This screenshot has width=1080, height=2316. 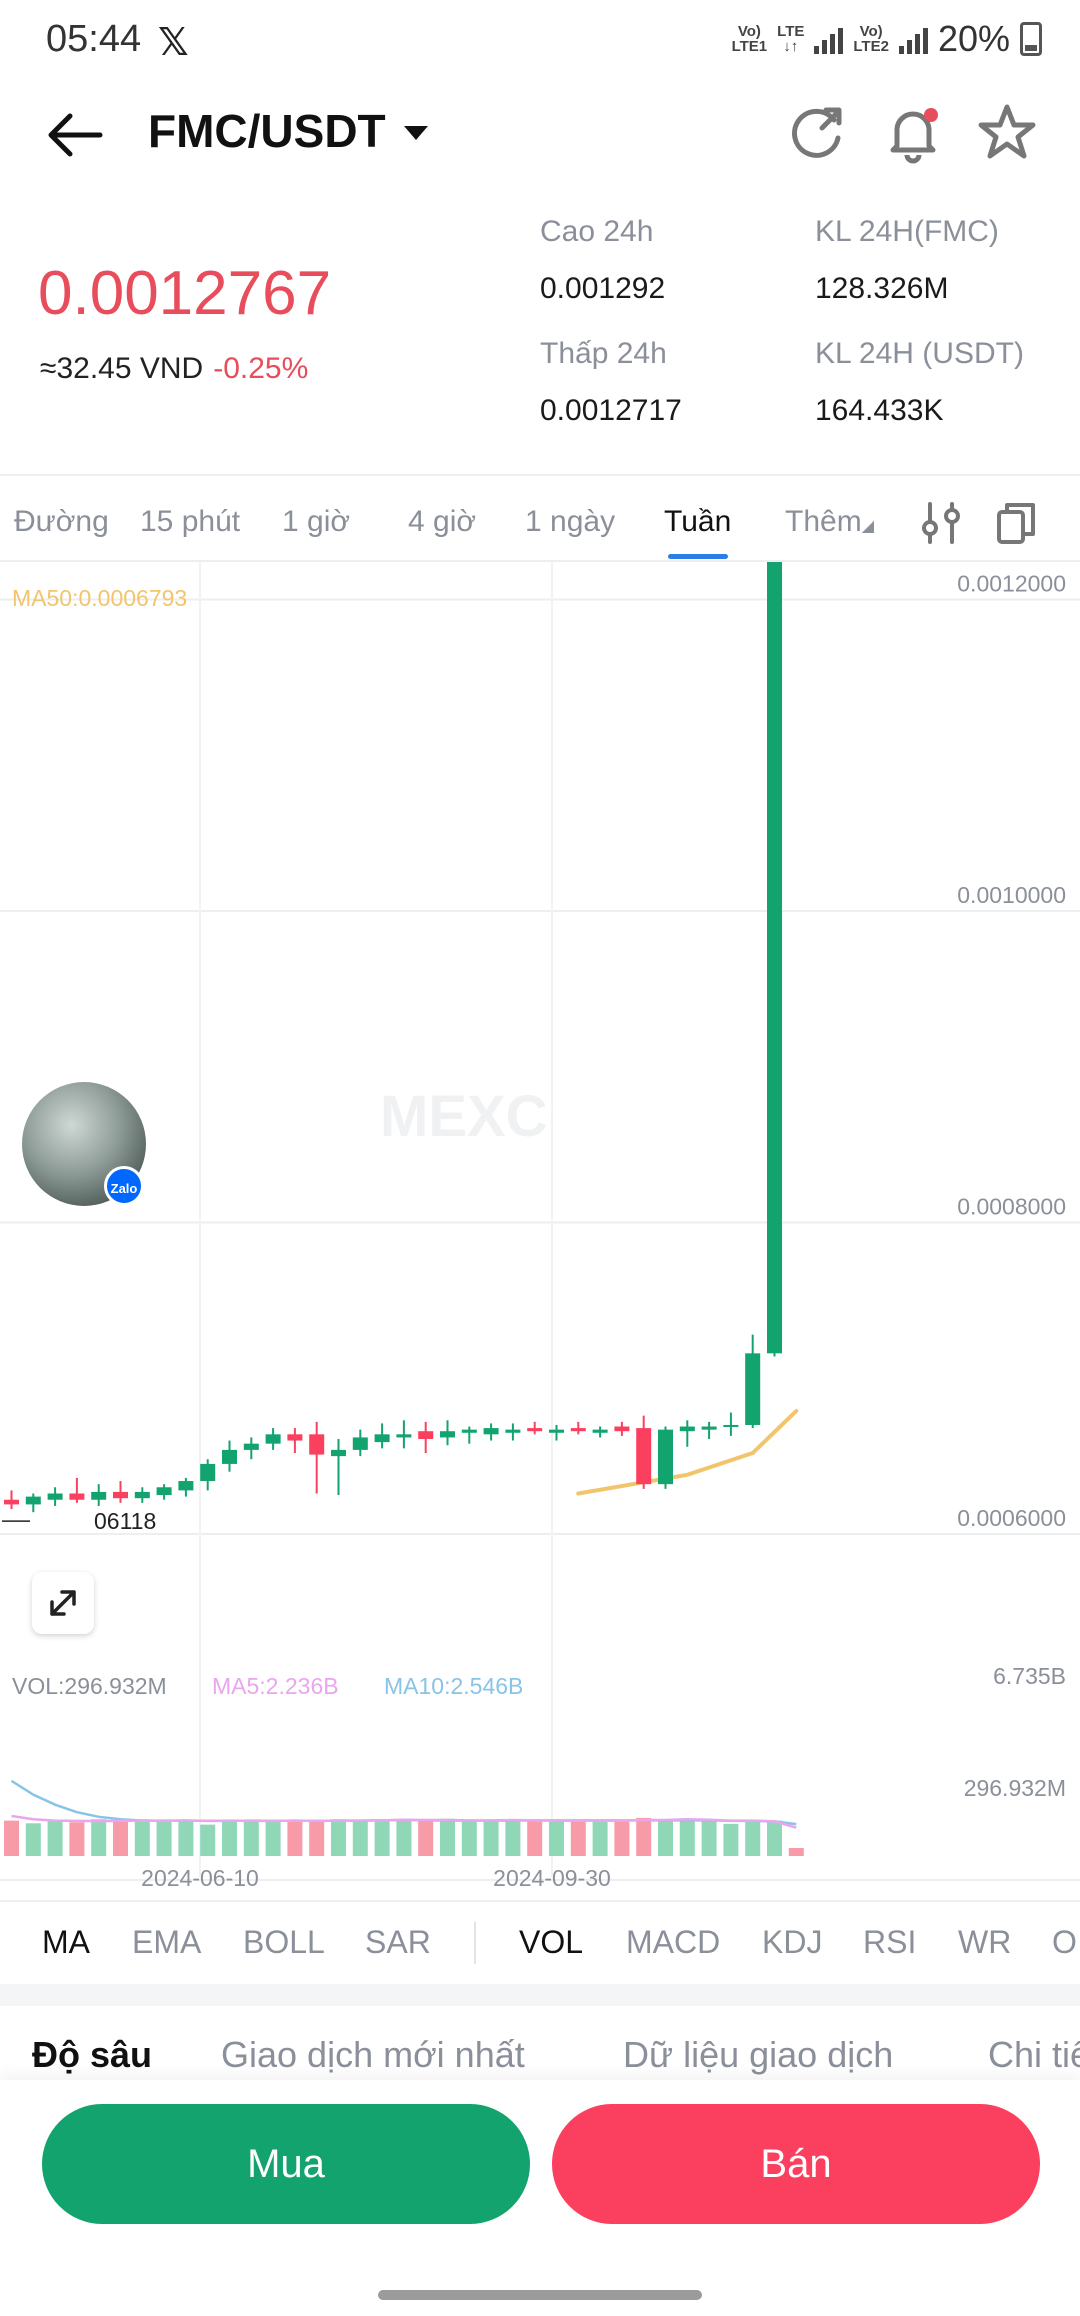 What do you see at coordinates (99, 598) in the screenshot?
I see `ma50-label: MA50:0.0006793` at bounding box center [99, 598].